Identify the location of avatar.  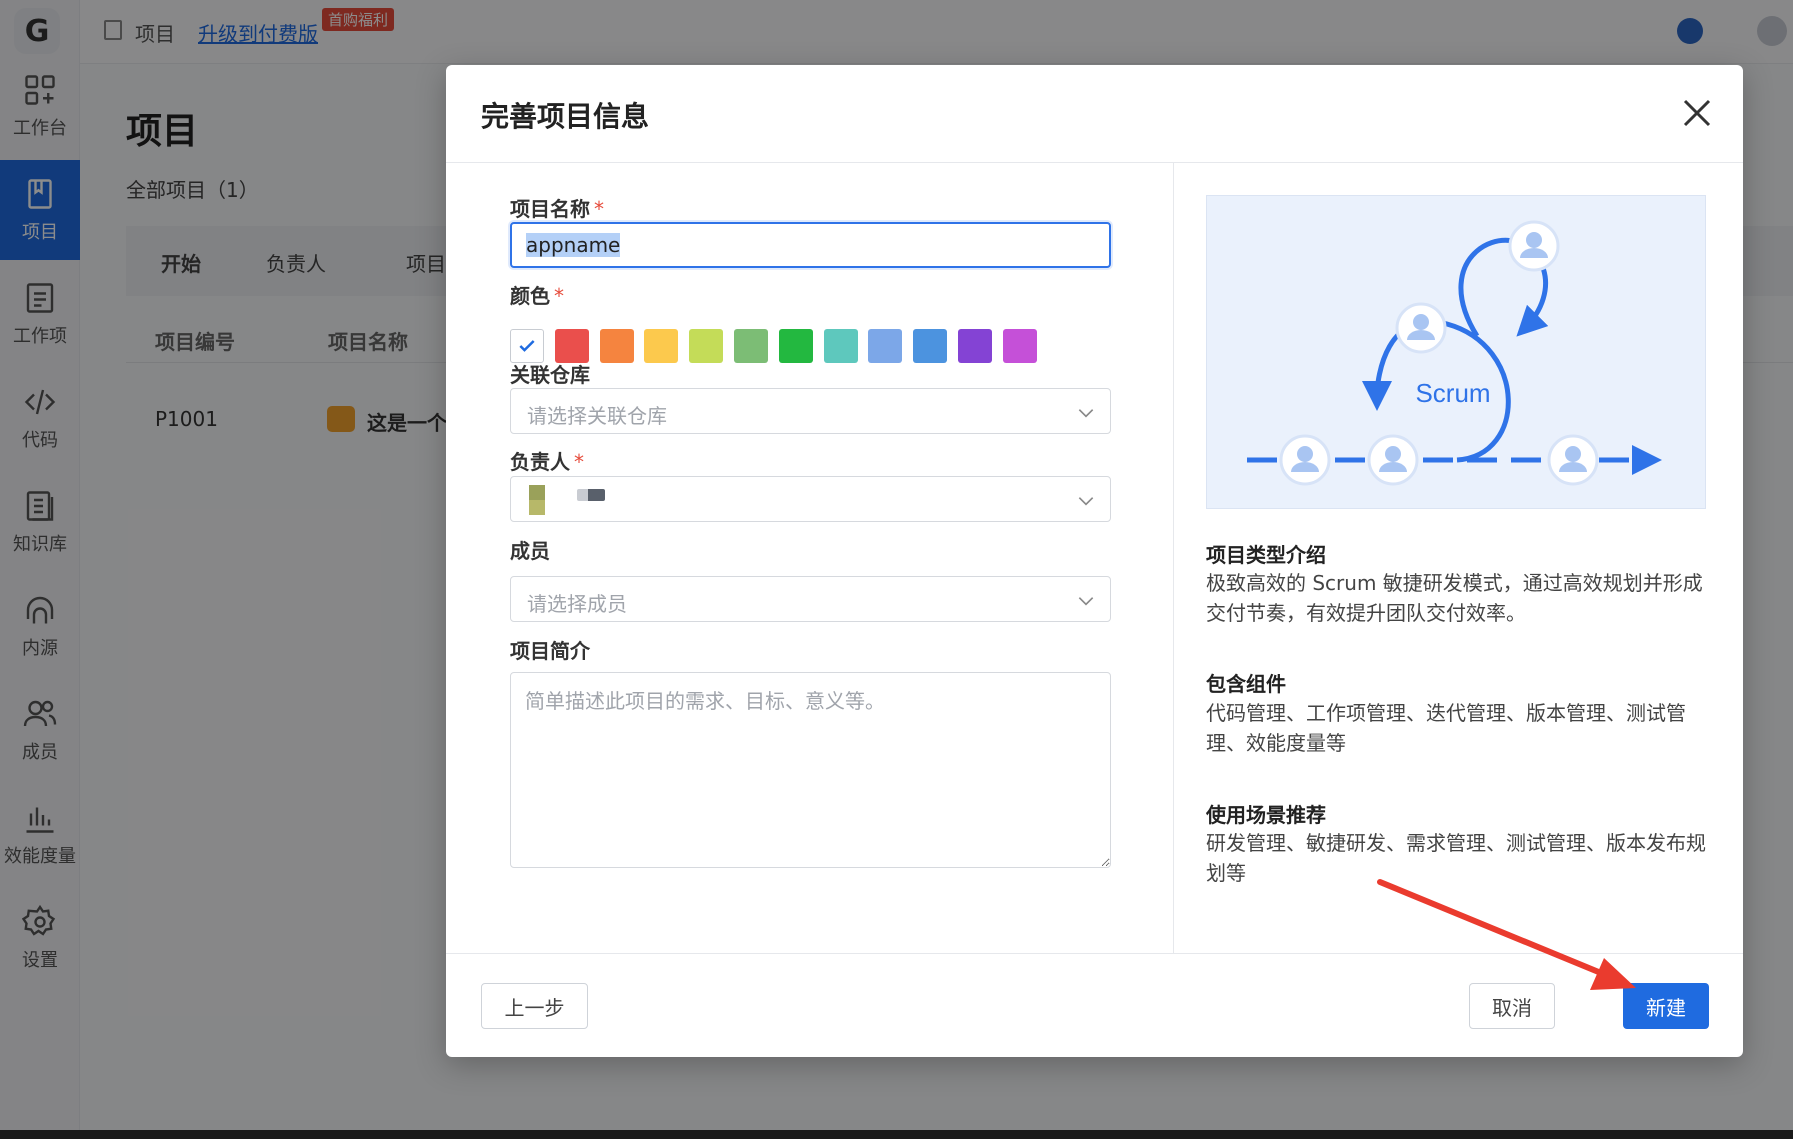
(537, 500).